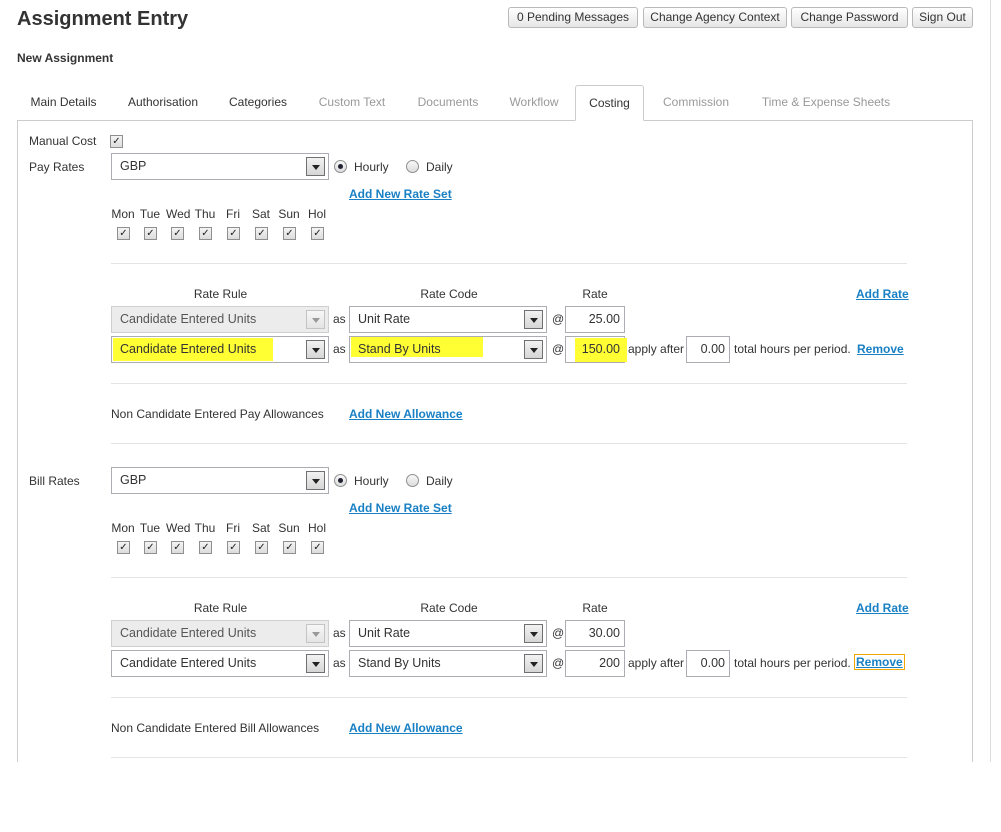  I want to click on pay-rate-code-value: Unit Rate, so click(384, 319).